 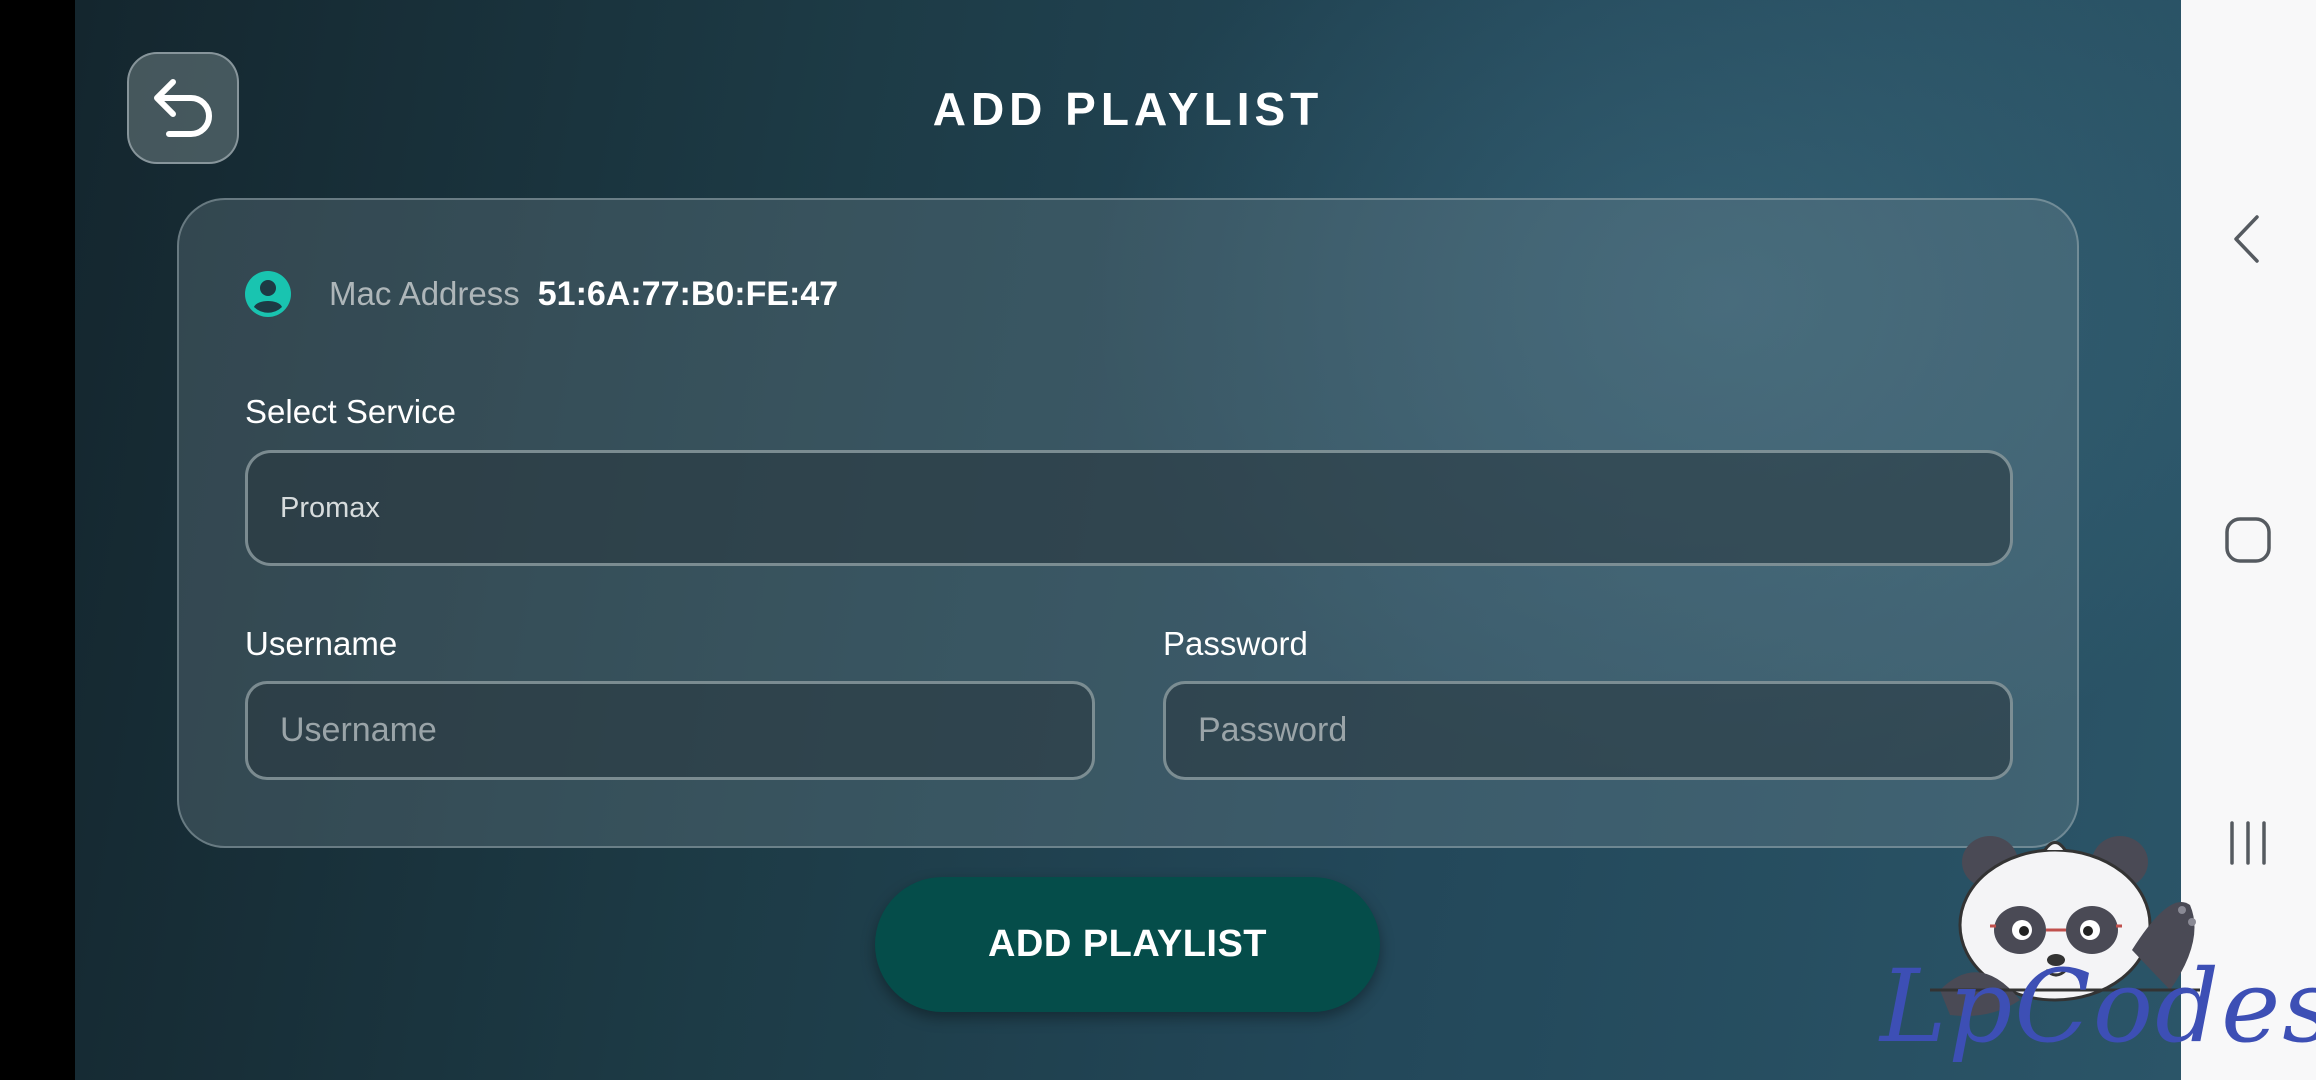 I want to click on left-black-strip, so click(x=37, y=540).